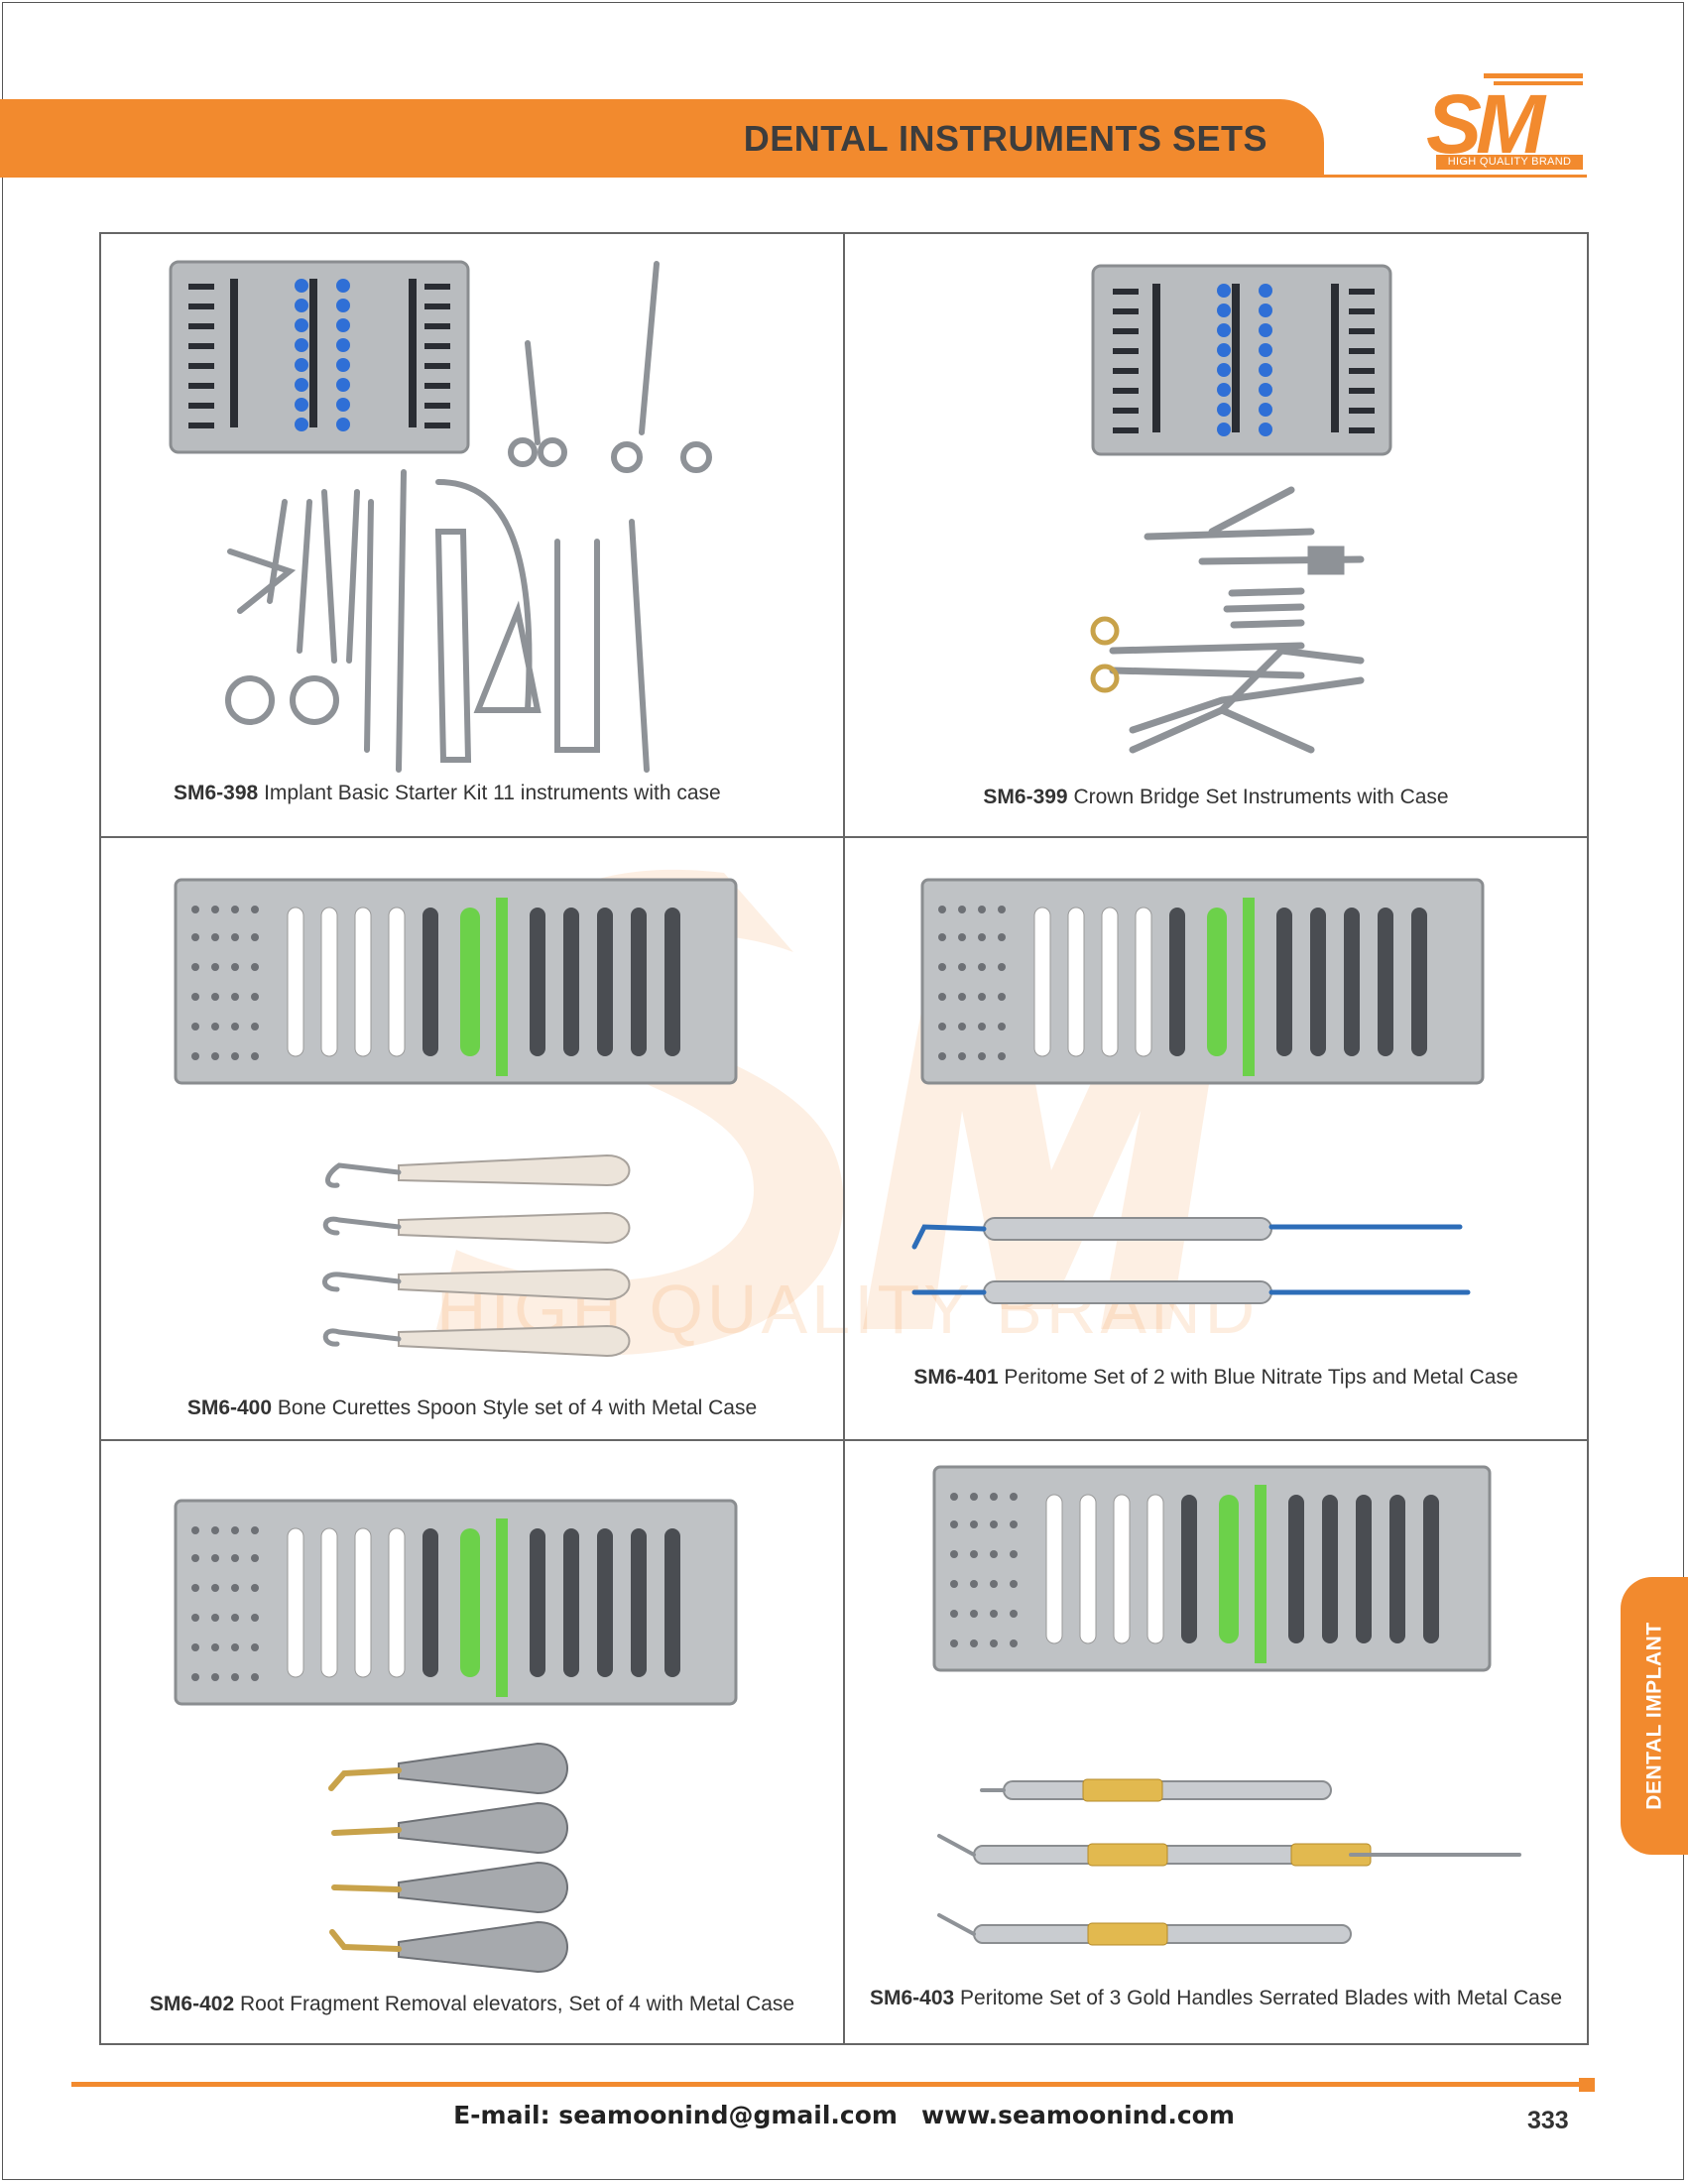 This screenshot has width=1688, height=2184. What do you see at coordinates (1226, 1705) in the screenshot?
I see `product-image-peritome-gold-handles` at bounding box center [1226, 1705].